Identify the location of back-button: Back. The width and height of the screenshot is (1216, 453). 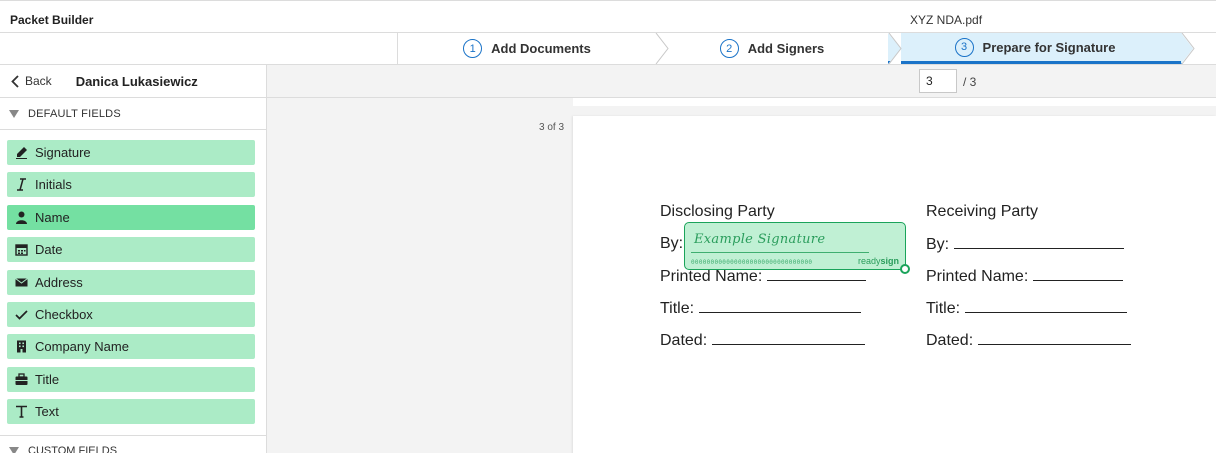
(31, 81).